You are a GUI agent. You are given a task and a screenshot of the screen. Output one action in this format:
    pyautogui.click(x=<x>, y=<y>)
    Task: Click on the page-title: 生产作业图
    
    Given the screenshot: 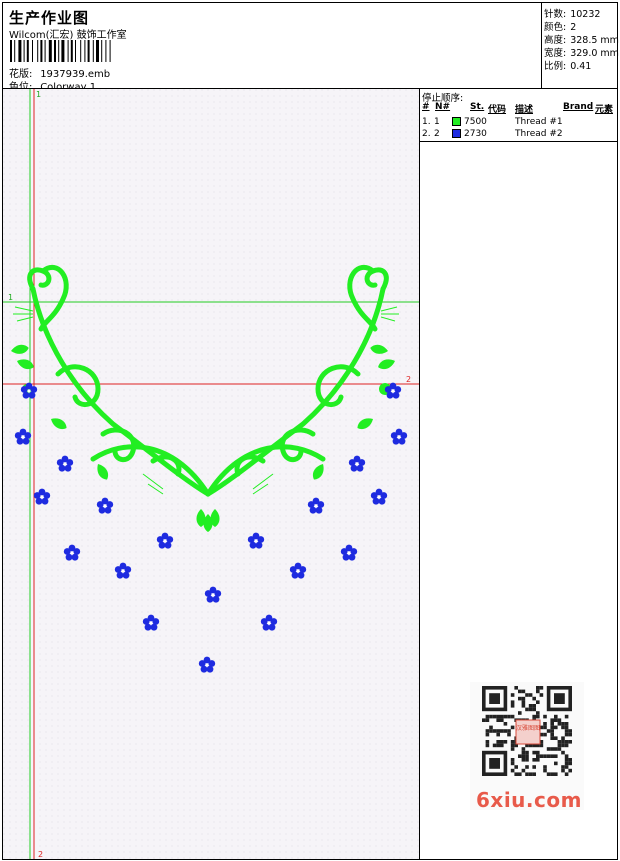 What is the action you would take?
    pyautogui.click(x=49, y=18)
    